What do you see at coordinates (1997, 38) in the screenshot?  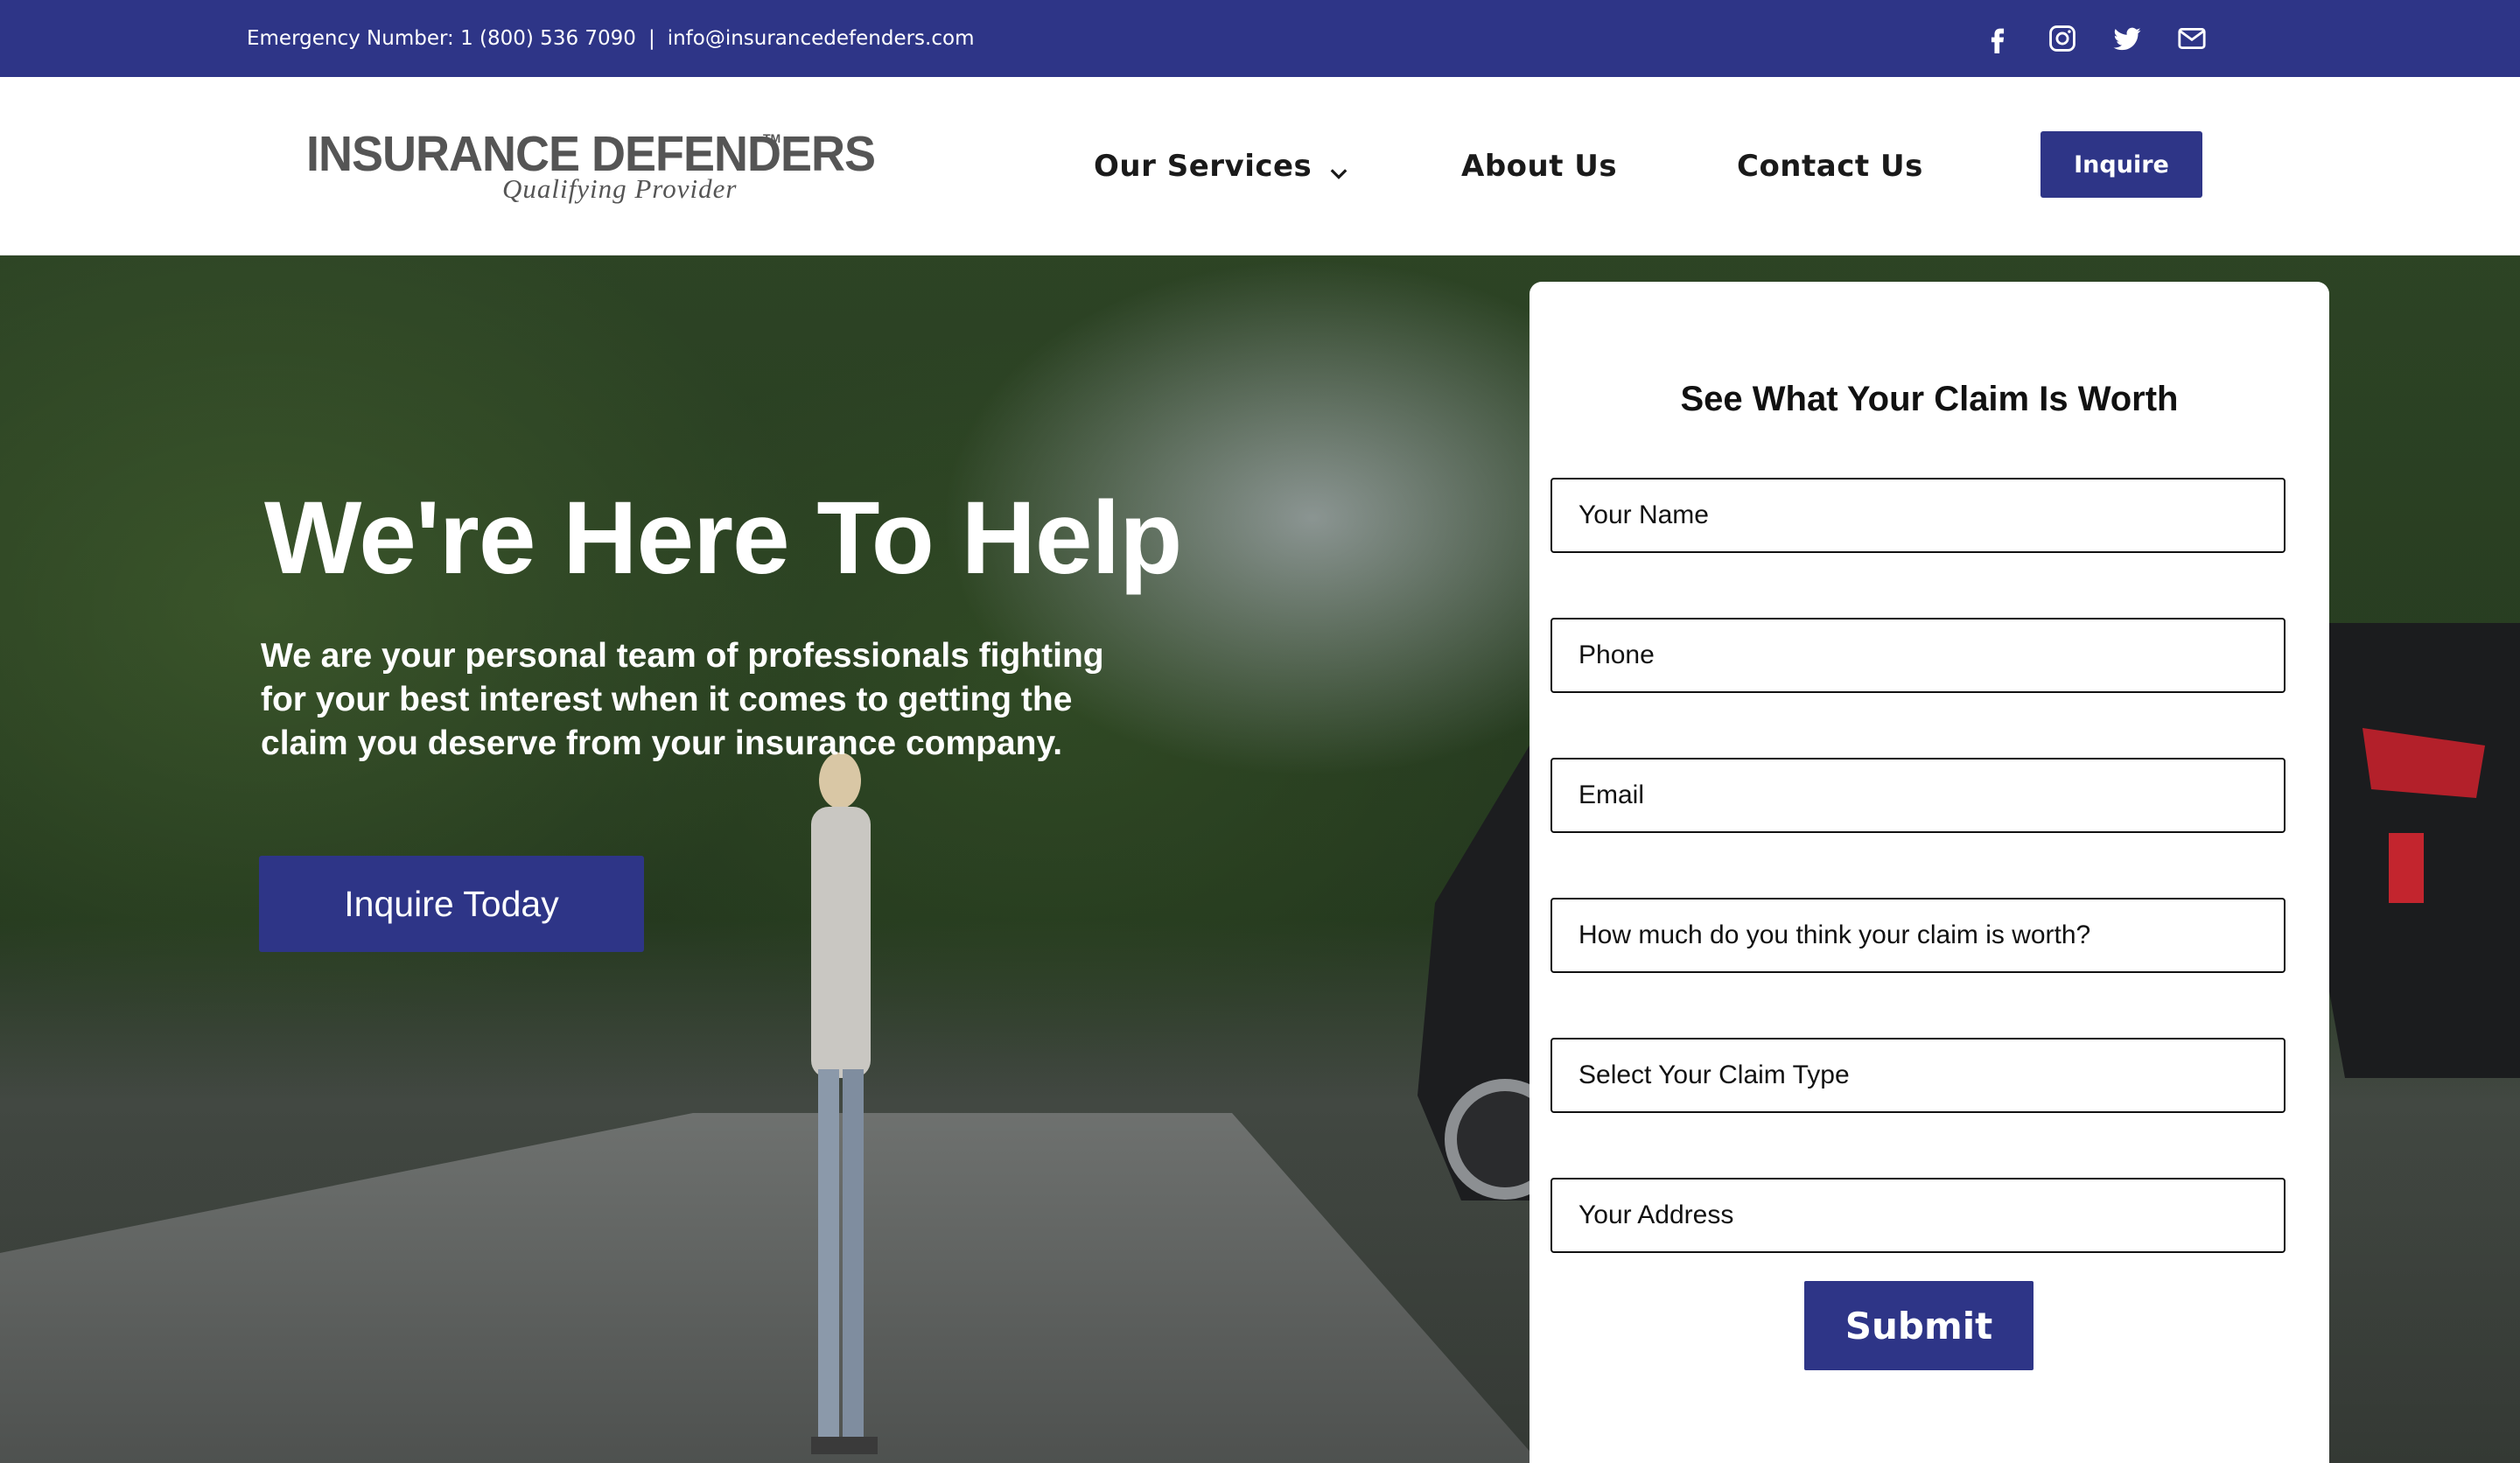 I see `facebook-icon` at bounding box center [1997, 38].